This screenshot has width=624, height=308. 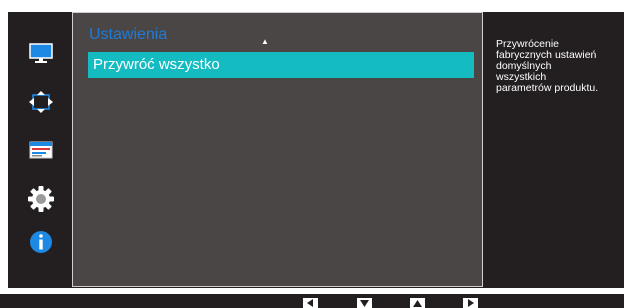 I want to click on adjustment-bars-icon, so click(x=41, y=150).